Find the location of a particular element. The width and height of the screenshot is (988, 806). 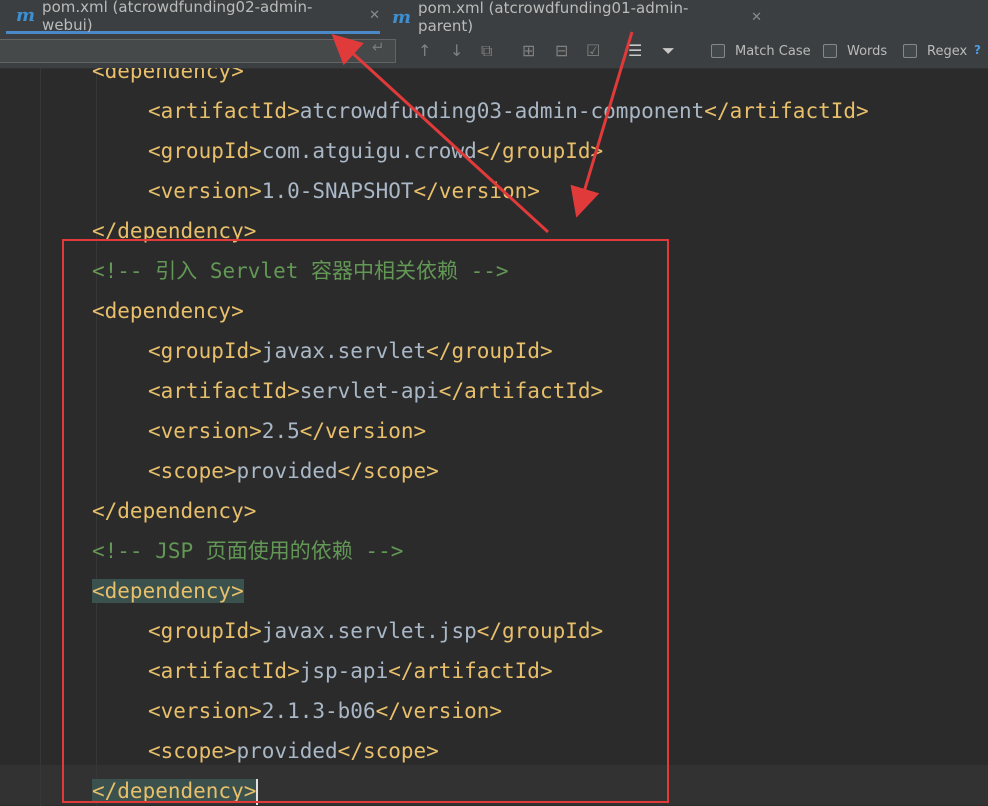

xml-text: 1.0-SNAPSHOT is located at coordinates (337, 191).